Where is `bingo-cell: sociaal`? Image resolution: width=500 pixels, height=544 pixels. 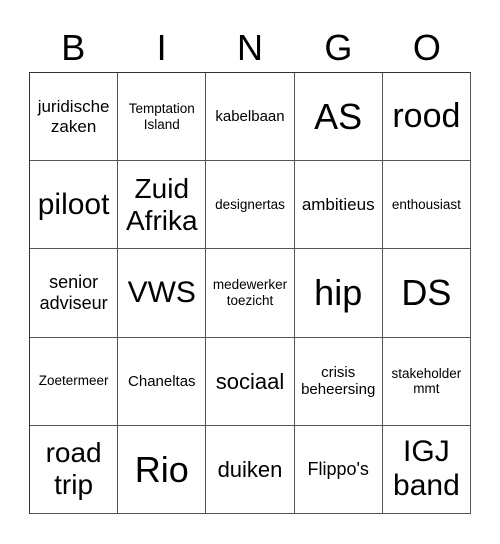 bingo-cell: sociaal is located at coordinates (250, 381).